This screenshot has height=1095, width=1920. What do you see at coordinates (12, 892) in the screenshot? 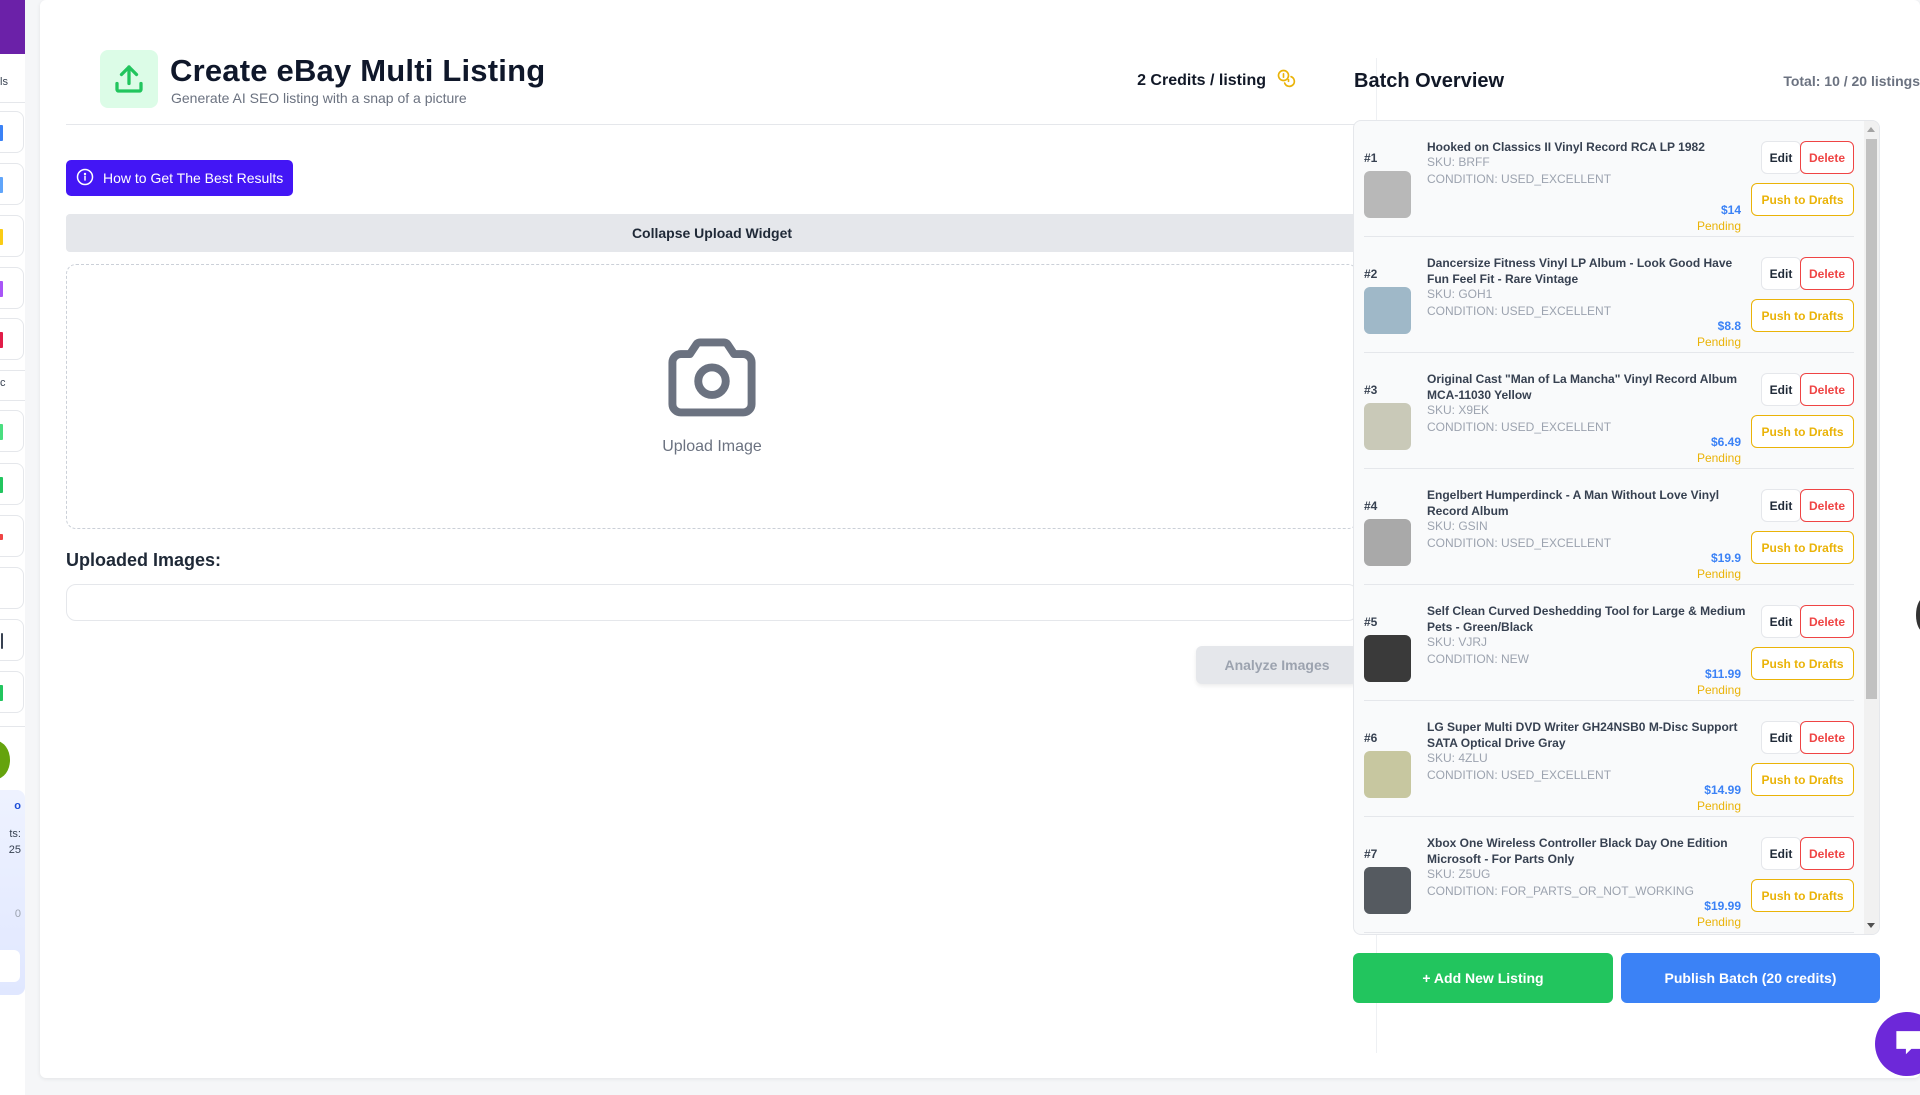
I see `credits-card: o ts: 25 0` at bounding box center [12, 892].